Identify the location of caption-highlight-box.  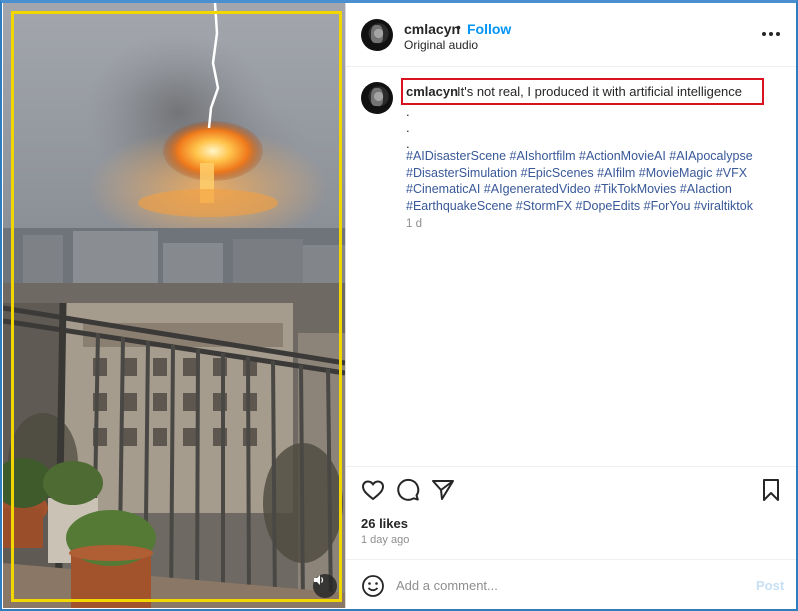
(582, 91).